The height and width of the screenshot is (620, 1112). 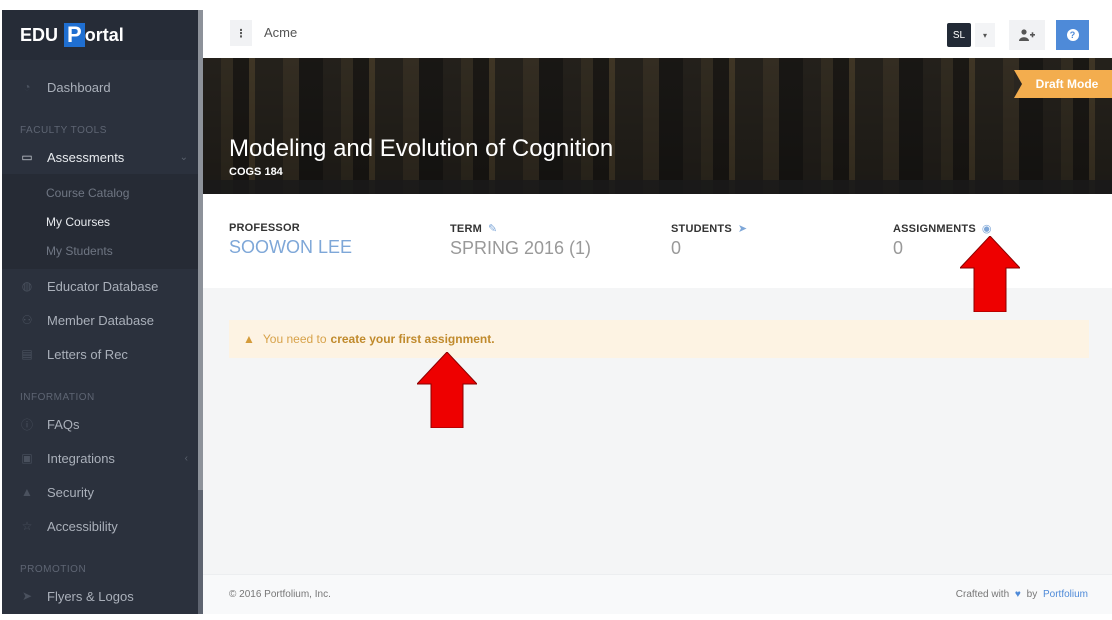 I want to click on section-faculty-tools: FACULTY TOOLS, so click(x=63, y=130).